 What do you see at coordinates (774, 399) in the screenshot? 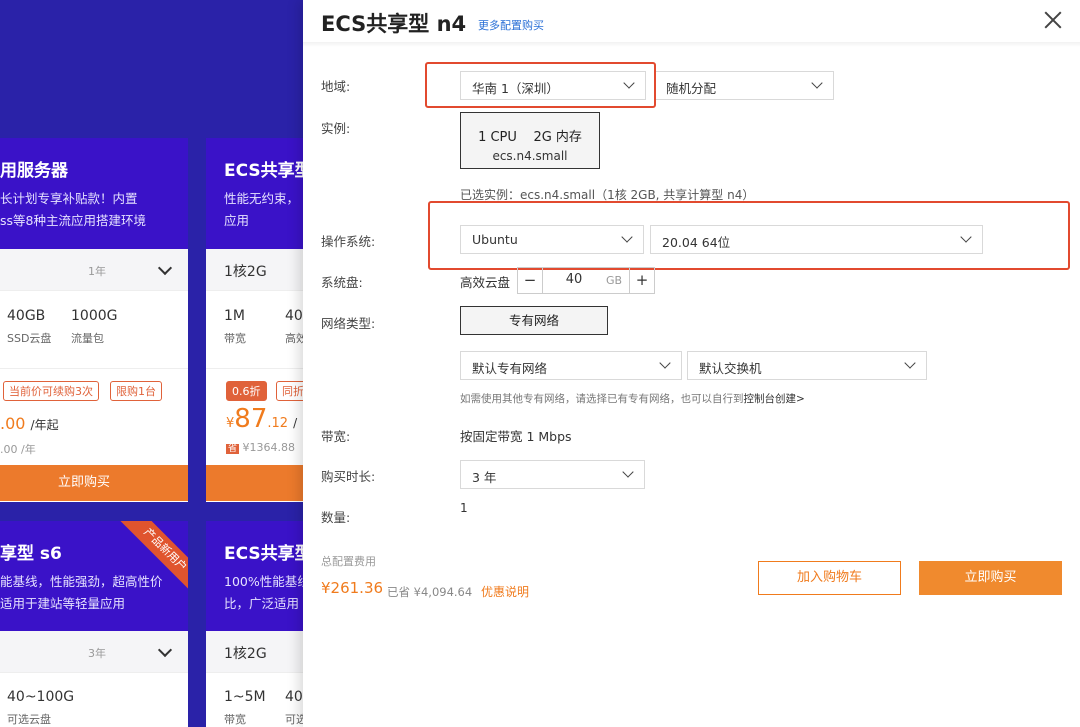
I see `console-create-link: 控制台创建>` at bounding box center [774, 399].